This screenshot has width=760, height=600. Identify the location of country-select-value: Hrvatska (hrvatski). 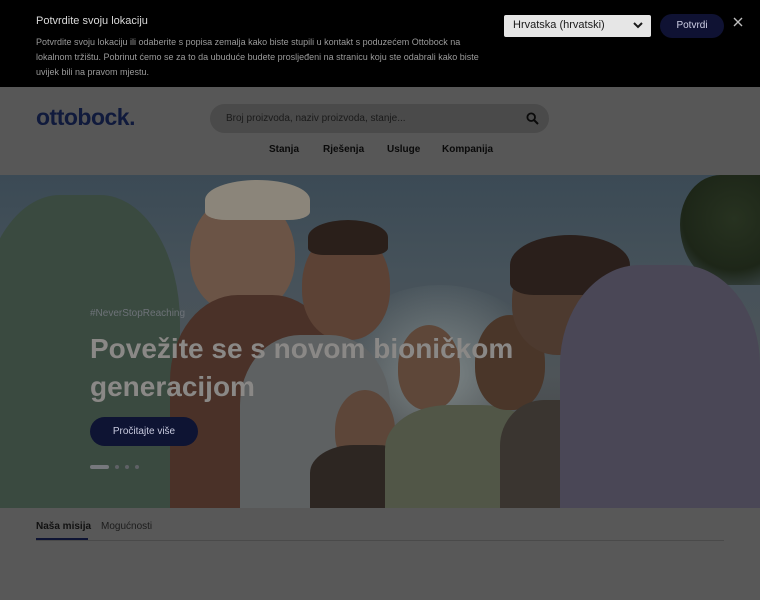
(559, 25).